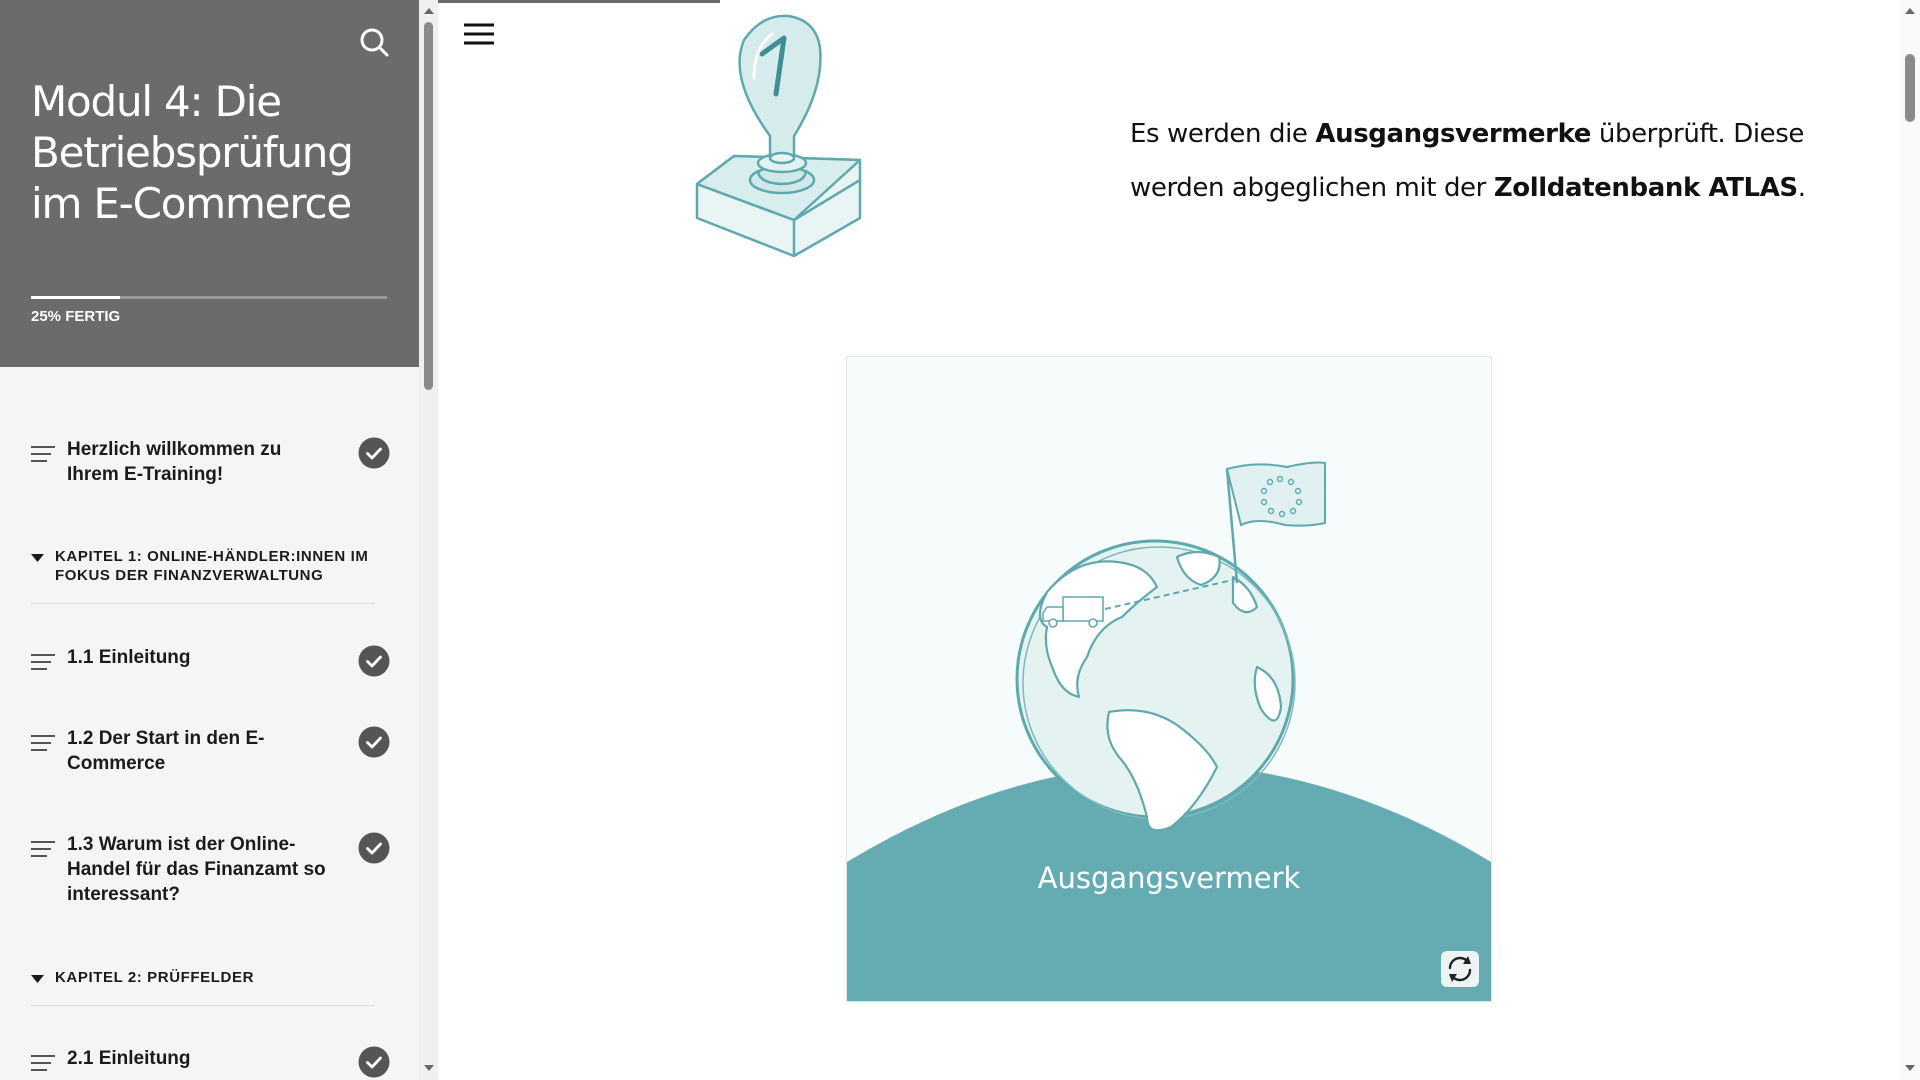 This screenshot has width=1920, height=1080. What do you see at coordinates (1801, 188) in the screenshot?
I see `info-text-part: .` at bounding box center [1801, 188].